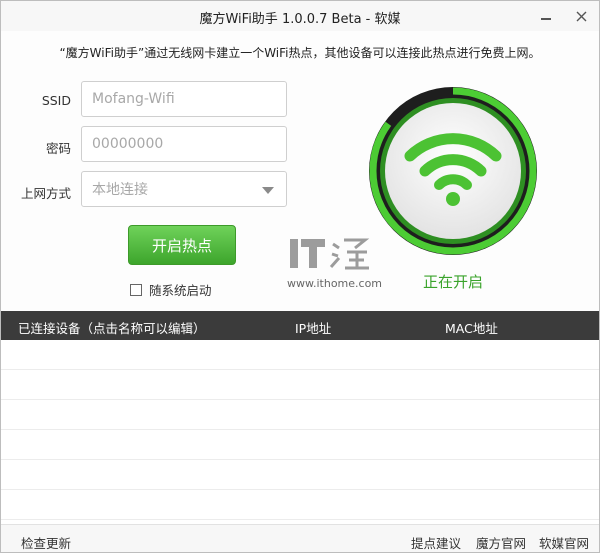 The image size is (600, 553). Describe the element at coordinates (313, 328) in the screenshot. I see `column-ip-address: IP地址` at that location.